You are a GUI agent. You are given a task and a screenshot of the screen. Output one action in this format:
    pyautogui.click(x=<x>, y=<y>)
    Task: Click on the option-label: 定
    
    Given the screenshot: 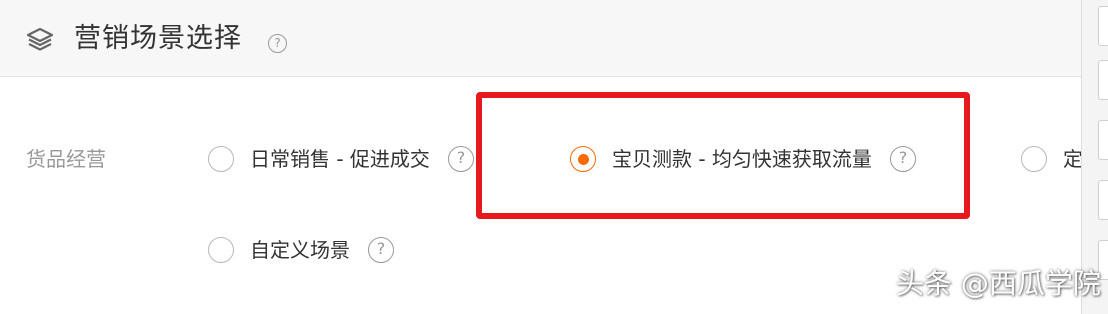 What is the action you would take?
    pyautogui.click(x=1073, y=159)
    